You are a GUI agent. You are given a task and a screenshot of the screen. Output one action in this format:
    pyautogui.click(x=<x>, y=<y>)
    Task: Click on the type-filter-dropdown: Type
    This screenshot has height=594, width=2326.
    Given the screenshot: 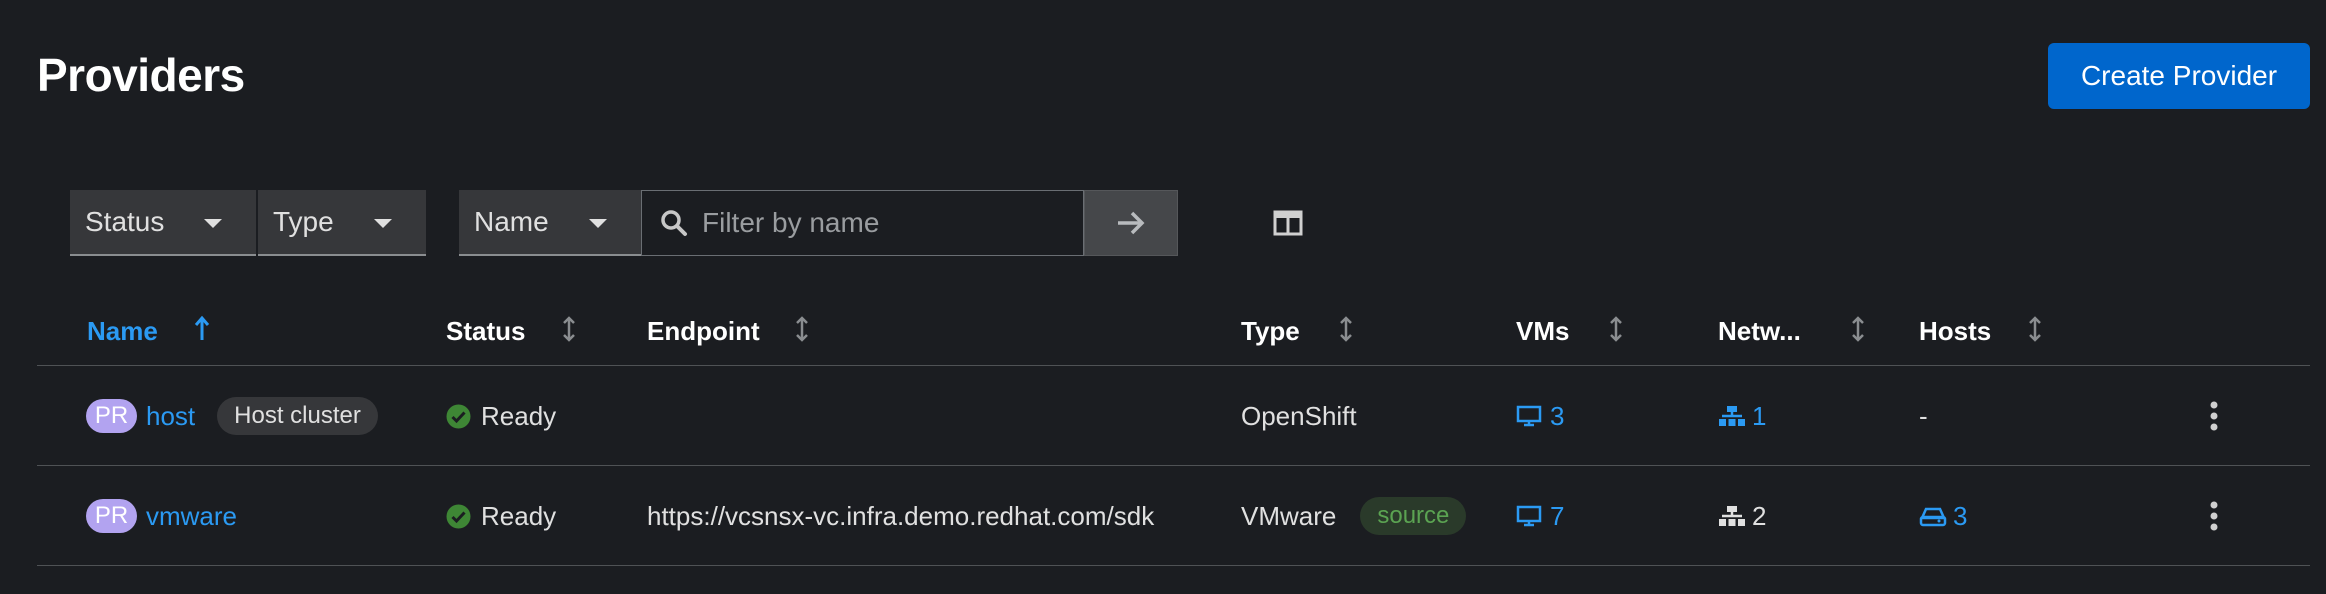 What is the action you would take?
    pyautogui.click(x=342, y=223)
    